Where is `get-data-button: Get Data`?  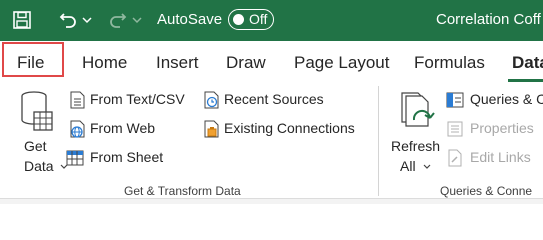
get-data-button: Get Data is located at coordinates (39, 131).